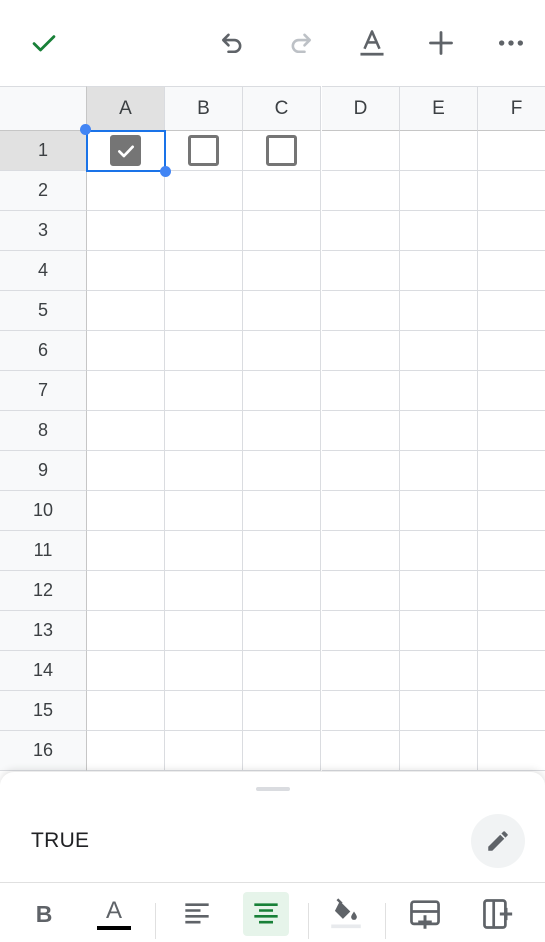 Image resolution: width=545 pixels, height=942 pixels. I want to click on row-header-8: 8, so click(43, 431).